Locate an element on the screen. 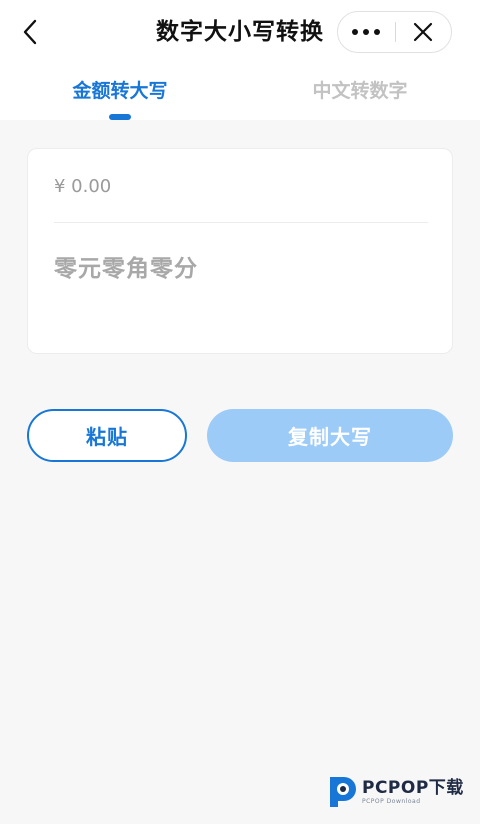  paste-button: 粘贴 is located at coordinates (107, 435).